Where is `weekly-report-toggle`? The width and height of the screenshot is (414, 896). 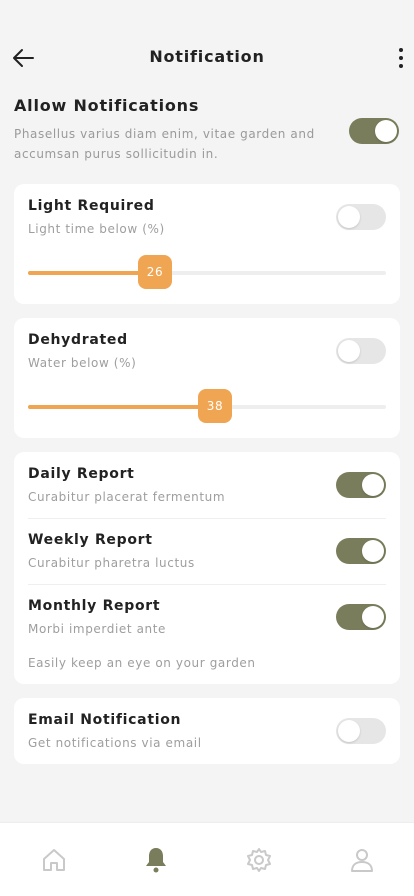 weekly-report-toggle is located at coordinates (361, 551).